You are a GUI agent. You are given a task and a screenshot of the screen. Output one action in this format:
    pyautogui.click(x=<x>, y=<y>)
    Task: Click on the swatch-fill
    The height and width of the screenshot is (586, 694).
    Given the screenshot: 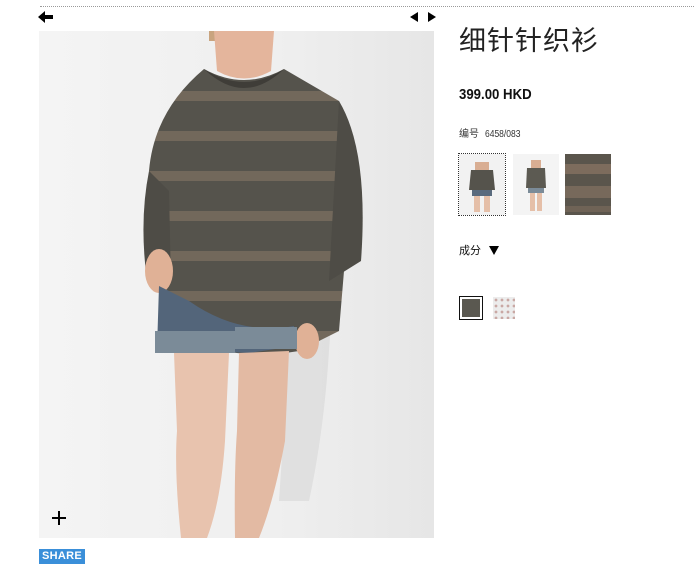 What is the action you would take?
    pyautogui.click(x=471, y=308)
    